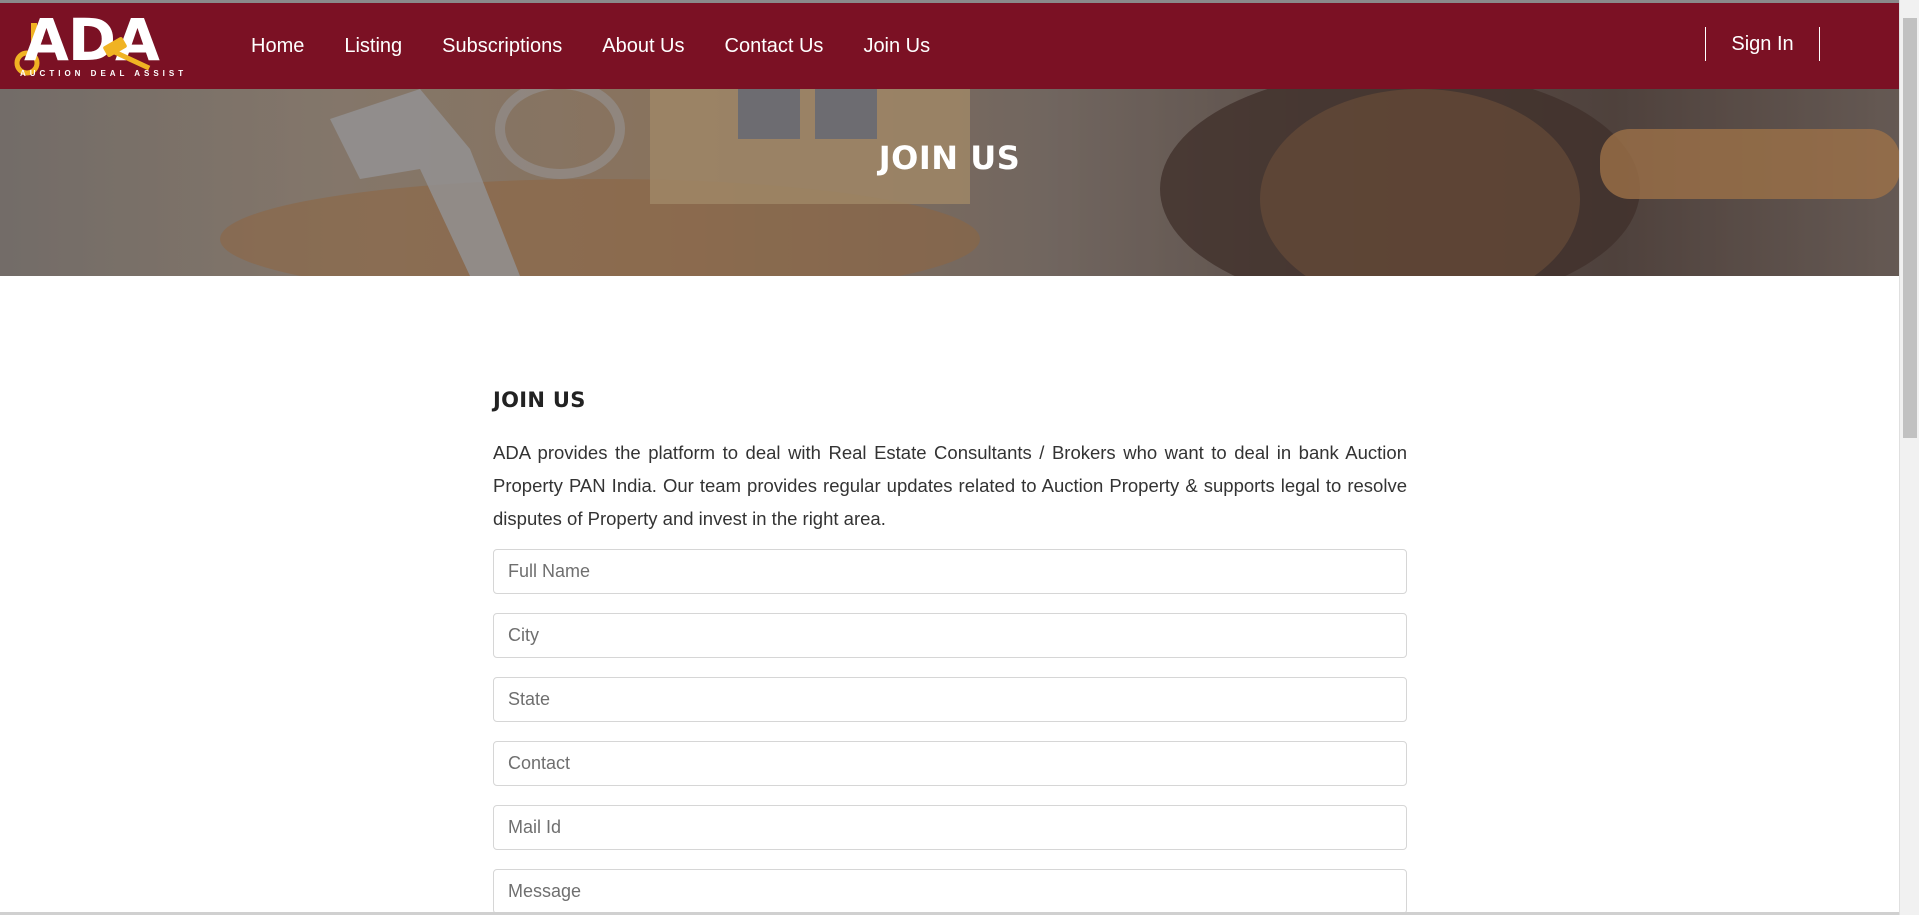  Describe the element at coordinates (774, 46) in the screenshot. I see `nav-contact-us: Contact Us` at that location.